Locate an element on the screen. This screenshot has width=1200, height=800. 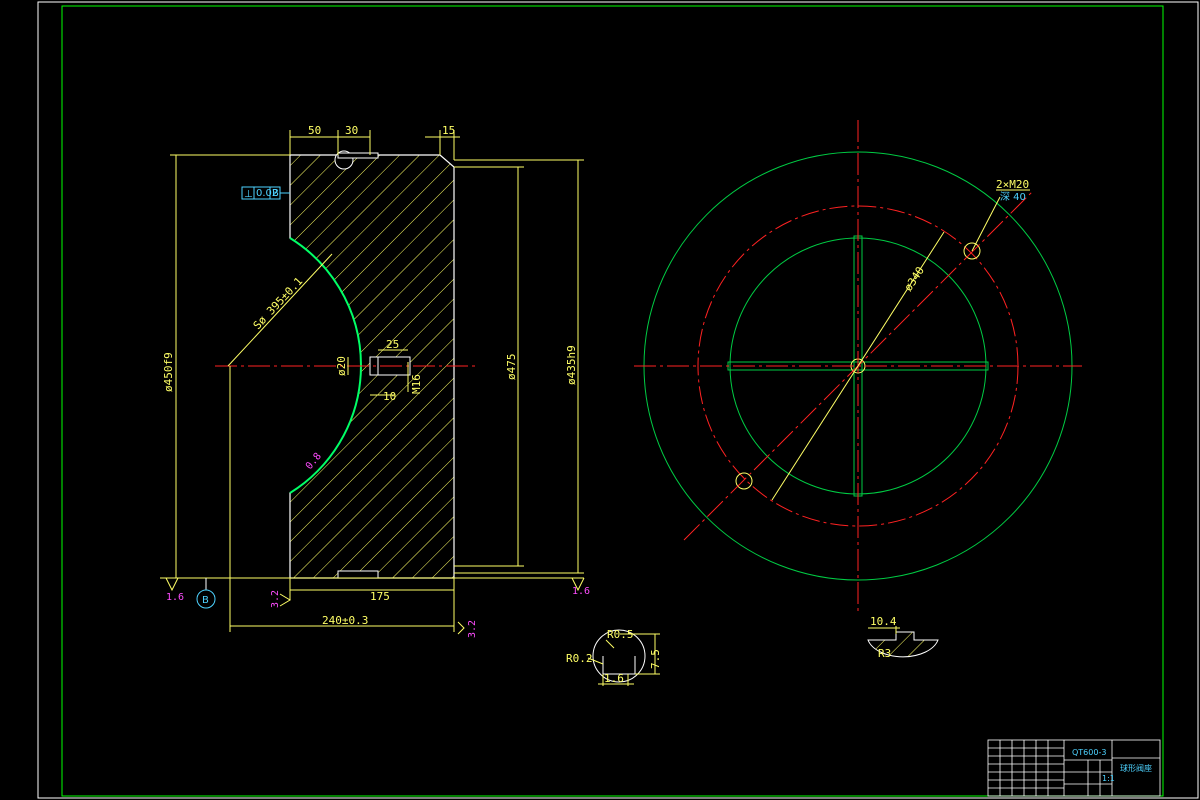
detail-groove-width: 1.6 is located at coordinates (614, 678).